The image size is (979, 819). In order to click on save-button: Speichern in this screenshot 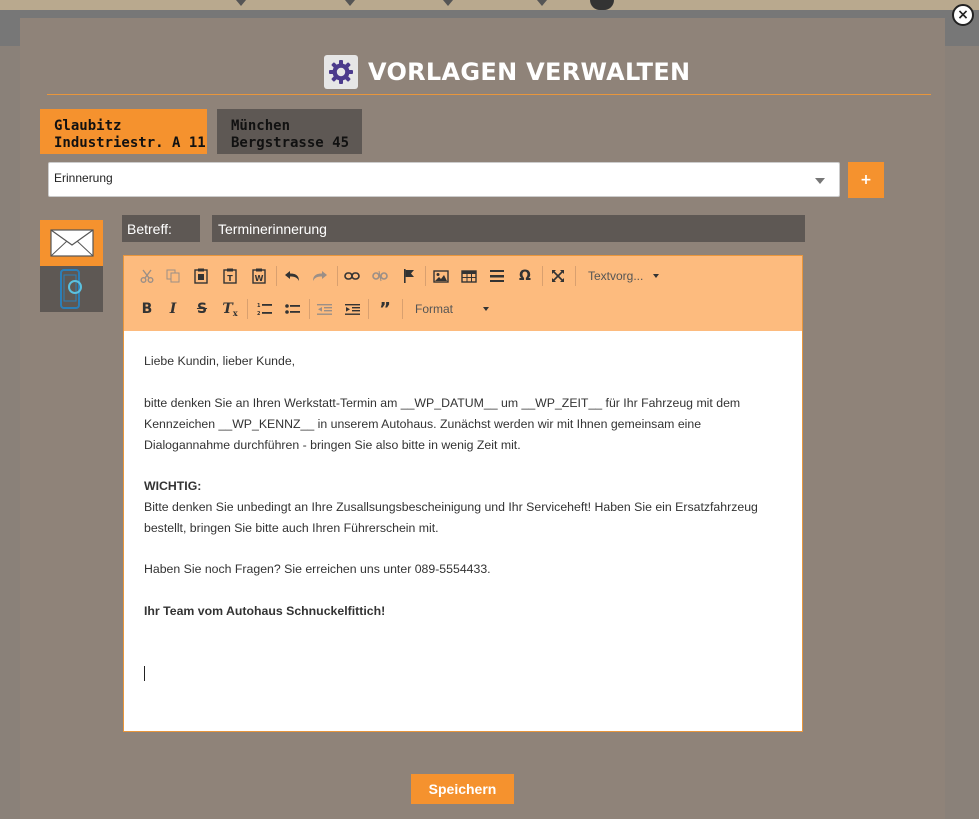, I will do `click(462, 789)`.